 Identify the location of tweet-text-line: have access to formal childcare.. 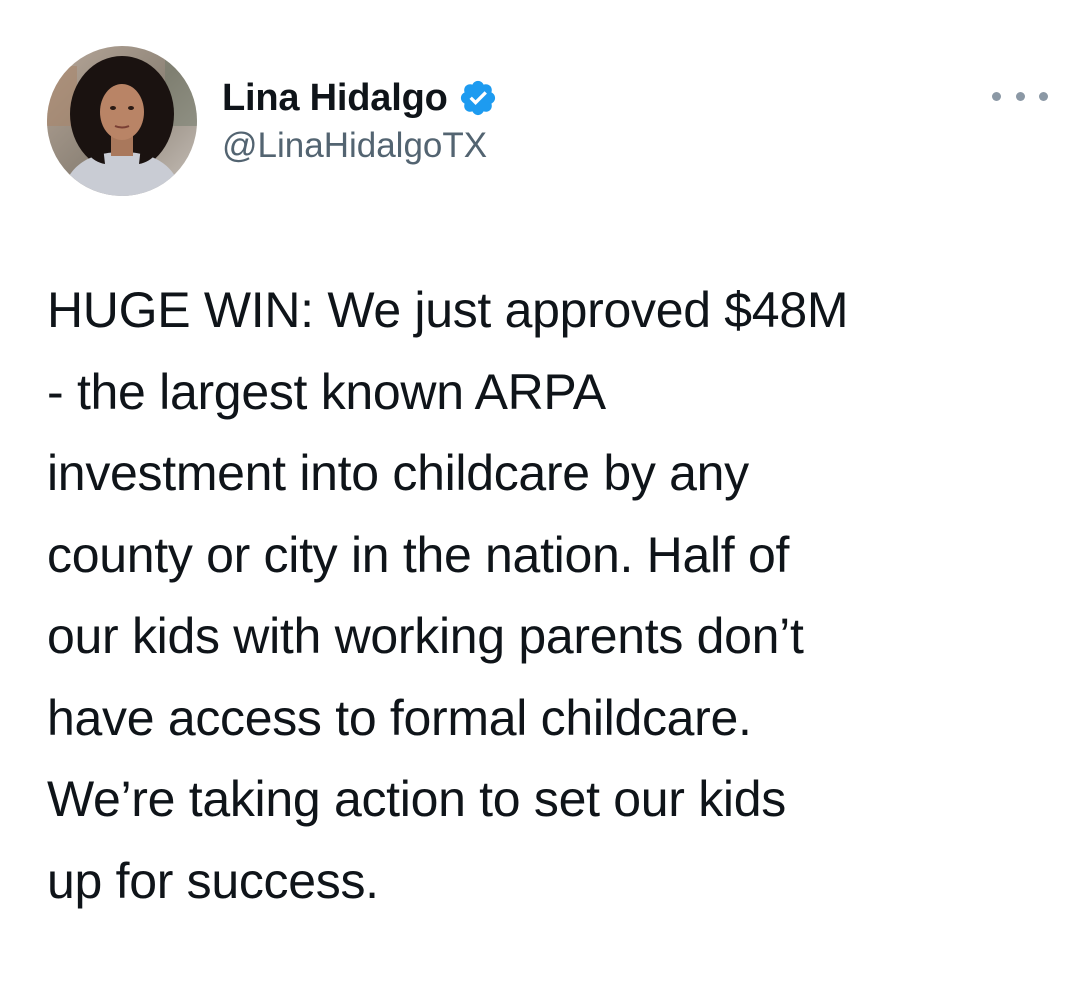
(399, 717).